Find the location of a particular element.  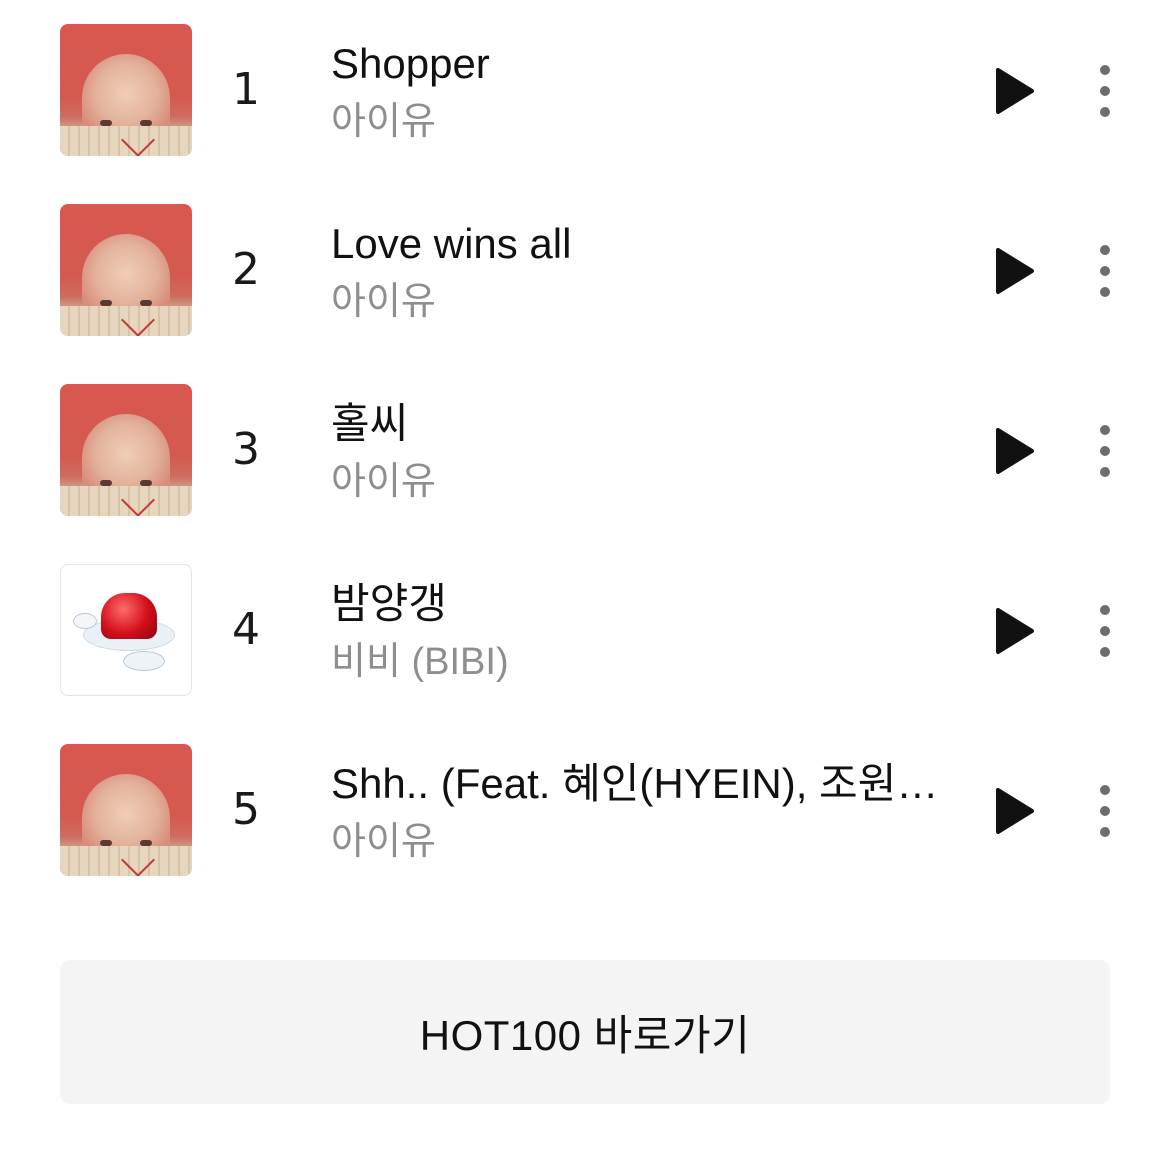

track-rank: 5 is located at coordinates (246, 809).